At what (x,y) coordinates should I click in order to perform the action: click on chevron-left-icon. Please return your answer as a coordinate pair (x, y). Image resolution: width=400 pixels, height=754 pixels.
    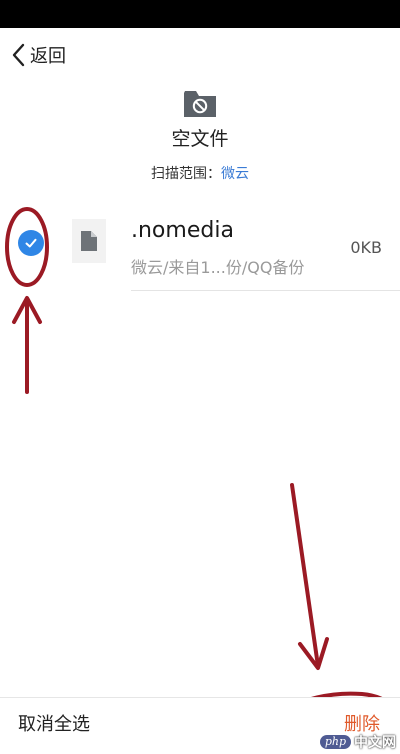
    Looking at the image, I should click on (18, 55).